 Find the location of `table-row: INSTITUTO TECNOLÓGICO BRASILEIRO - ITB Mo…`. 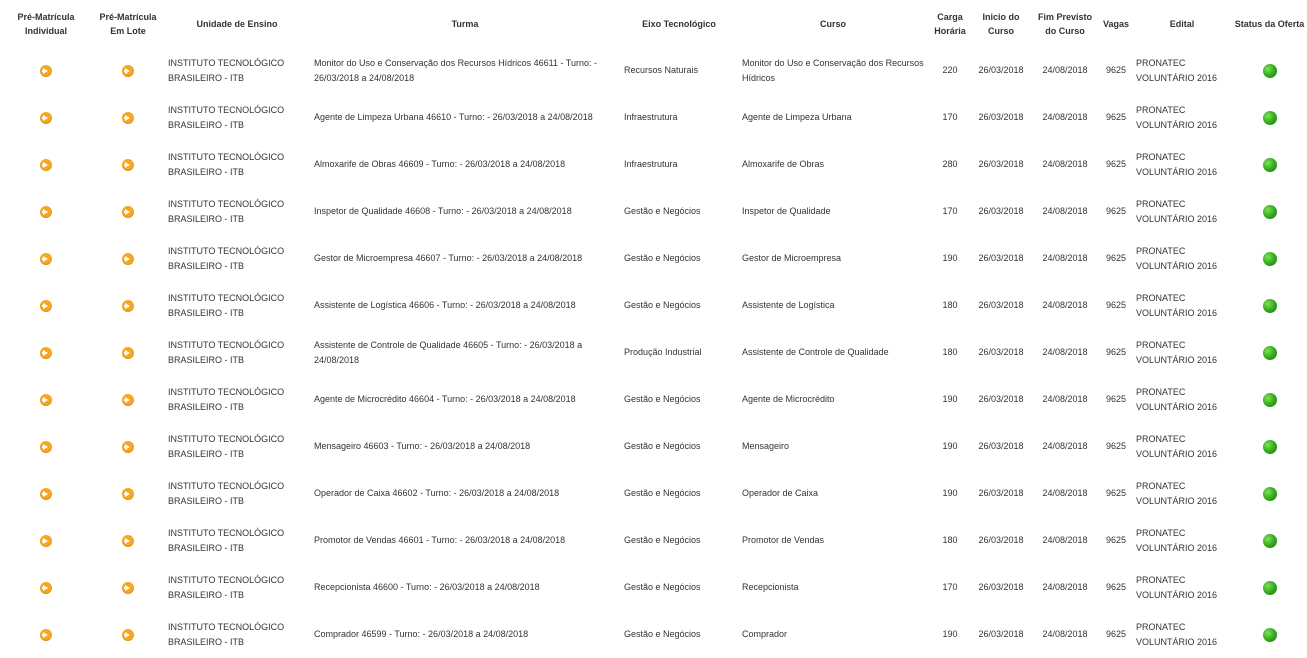

table-row: INSTITUTO TECNOLÓGICO BRASILEIRO - ITB Mo… is located at coordinates (653, 70).